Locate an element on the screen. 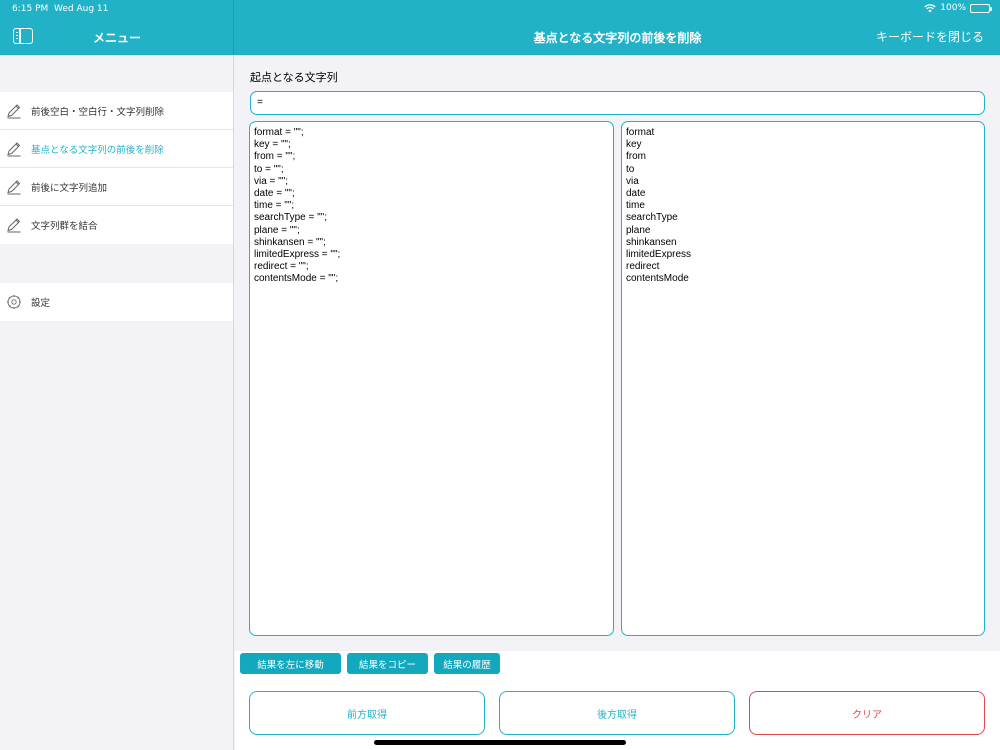 The height and width of the screenshot is (750, 1000). status-indicators: 100% is located at coordinates (958, 8).